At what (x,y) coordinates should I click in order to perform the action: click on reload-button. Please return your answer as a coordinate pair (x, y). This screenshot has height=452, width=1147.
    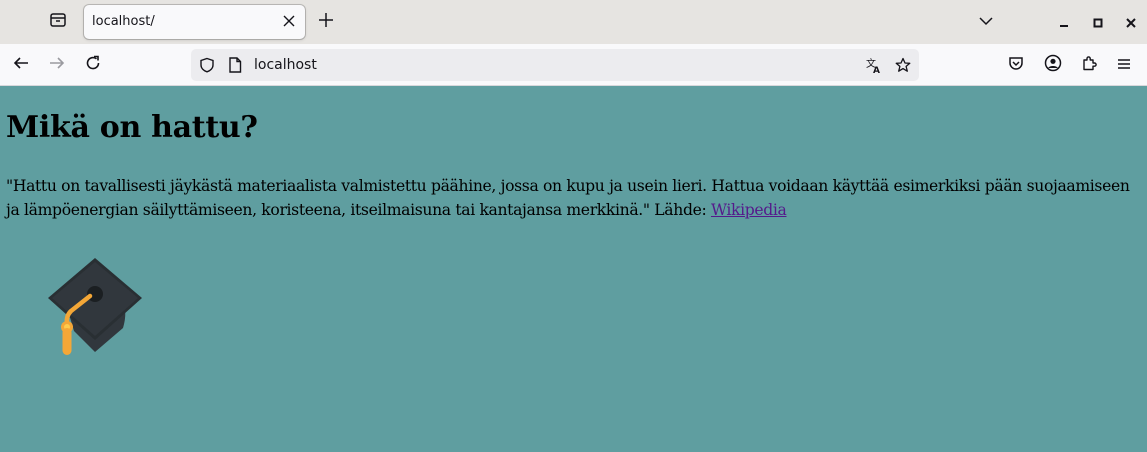
    Looking at the image, I should click on (93, 65).